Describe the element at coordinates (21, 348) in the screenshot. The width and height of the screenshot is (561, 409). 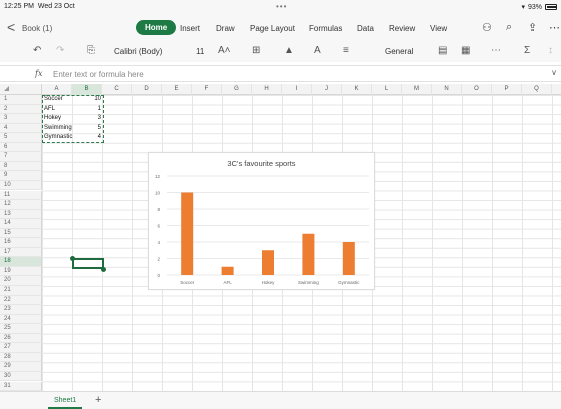
I see `row-header-27: 27` at that location.